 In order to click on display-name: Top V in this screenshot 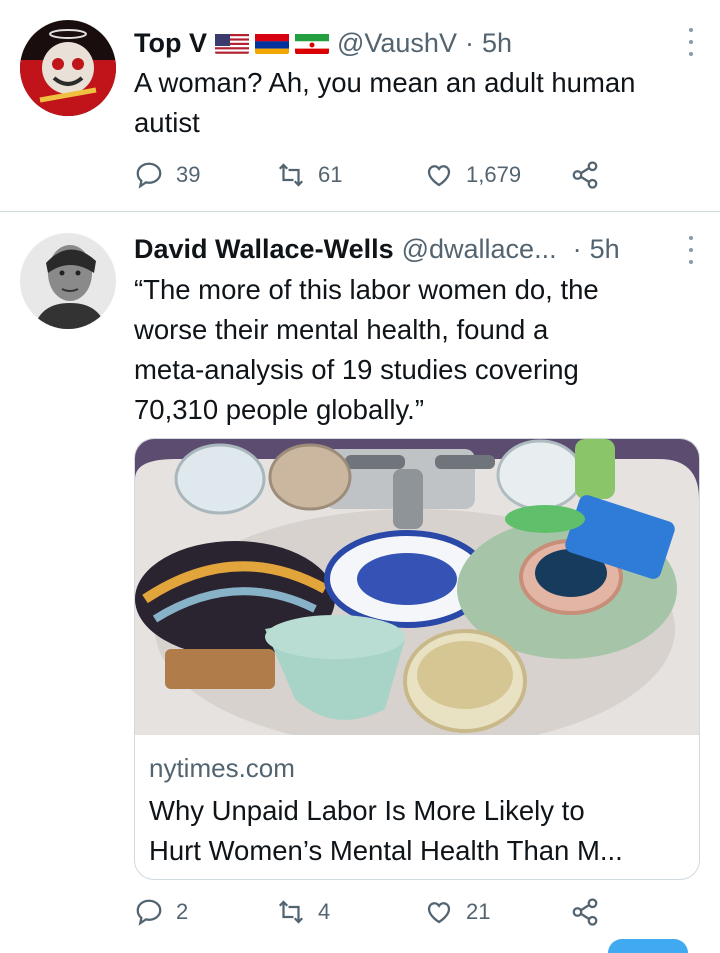, I will do `click(170, 43)`.